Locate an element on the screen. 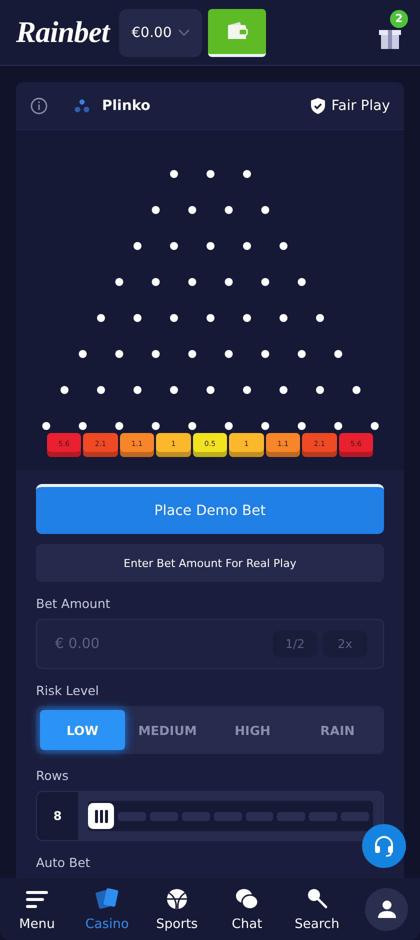 Image resolution: width=420 pixels, height=940 pixels. bet-modifier-button: 1/2 is located at coordinates (295, 644).